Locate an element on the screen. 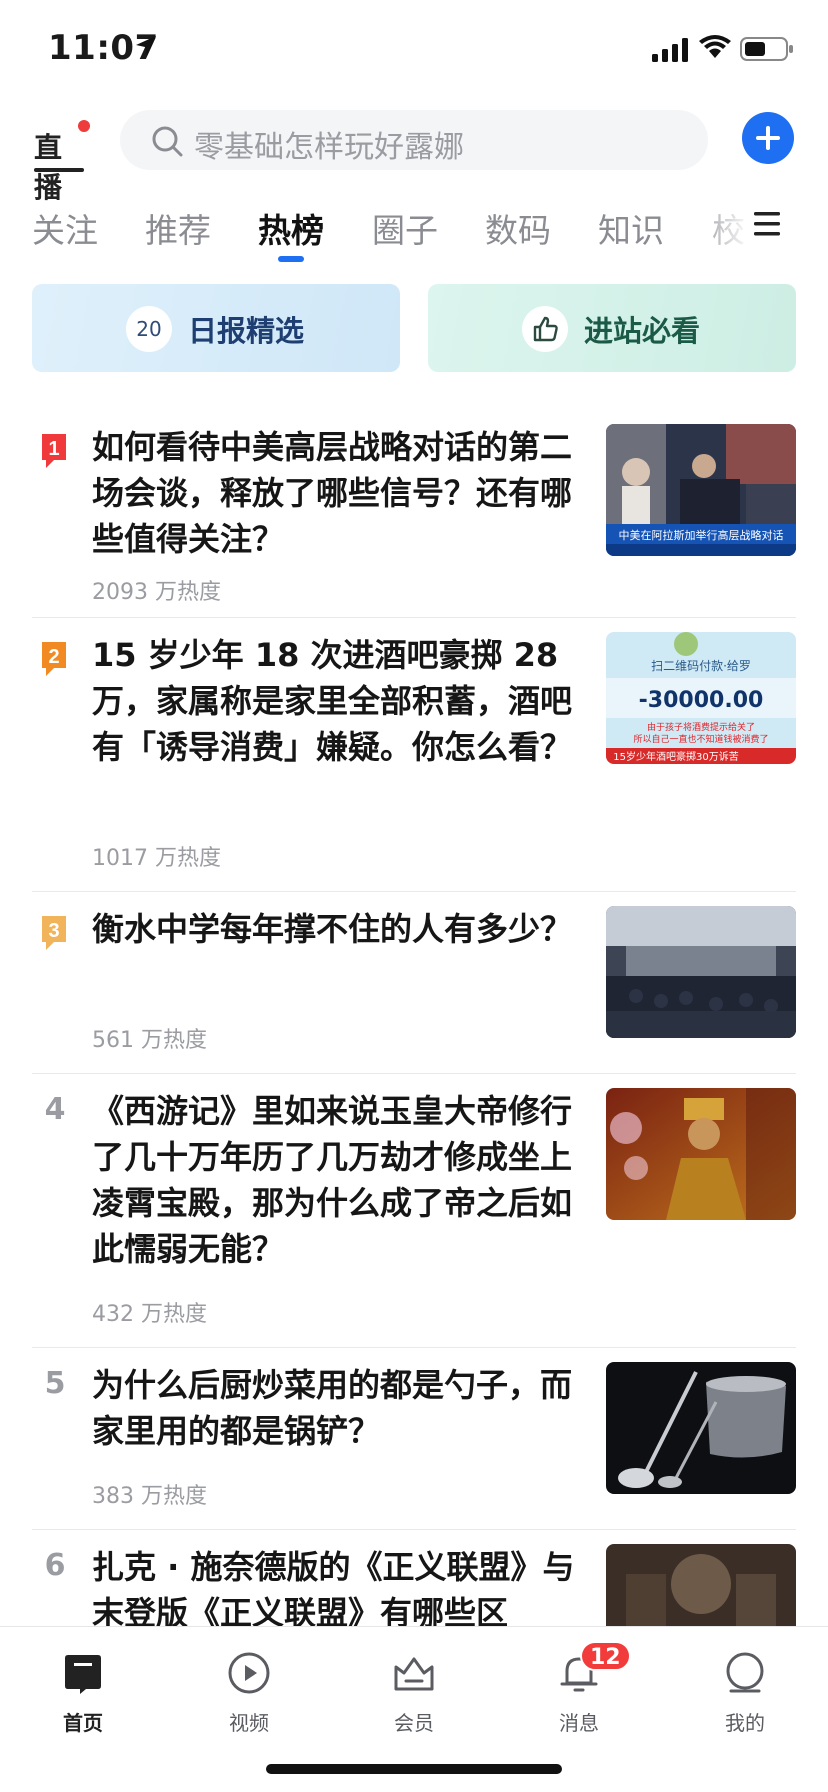  live-notification-dot is located at coordinates (84, 126).